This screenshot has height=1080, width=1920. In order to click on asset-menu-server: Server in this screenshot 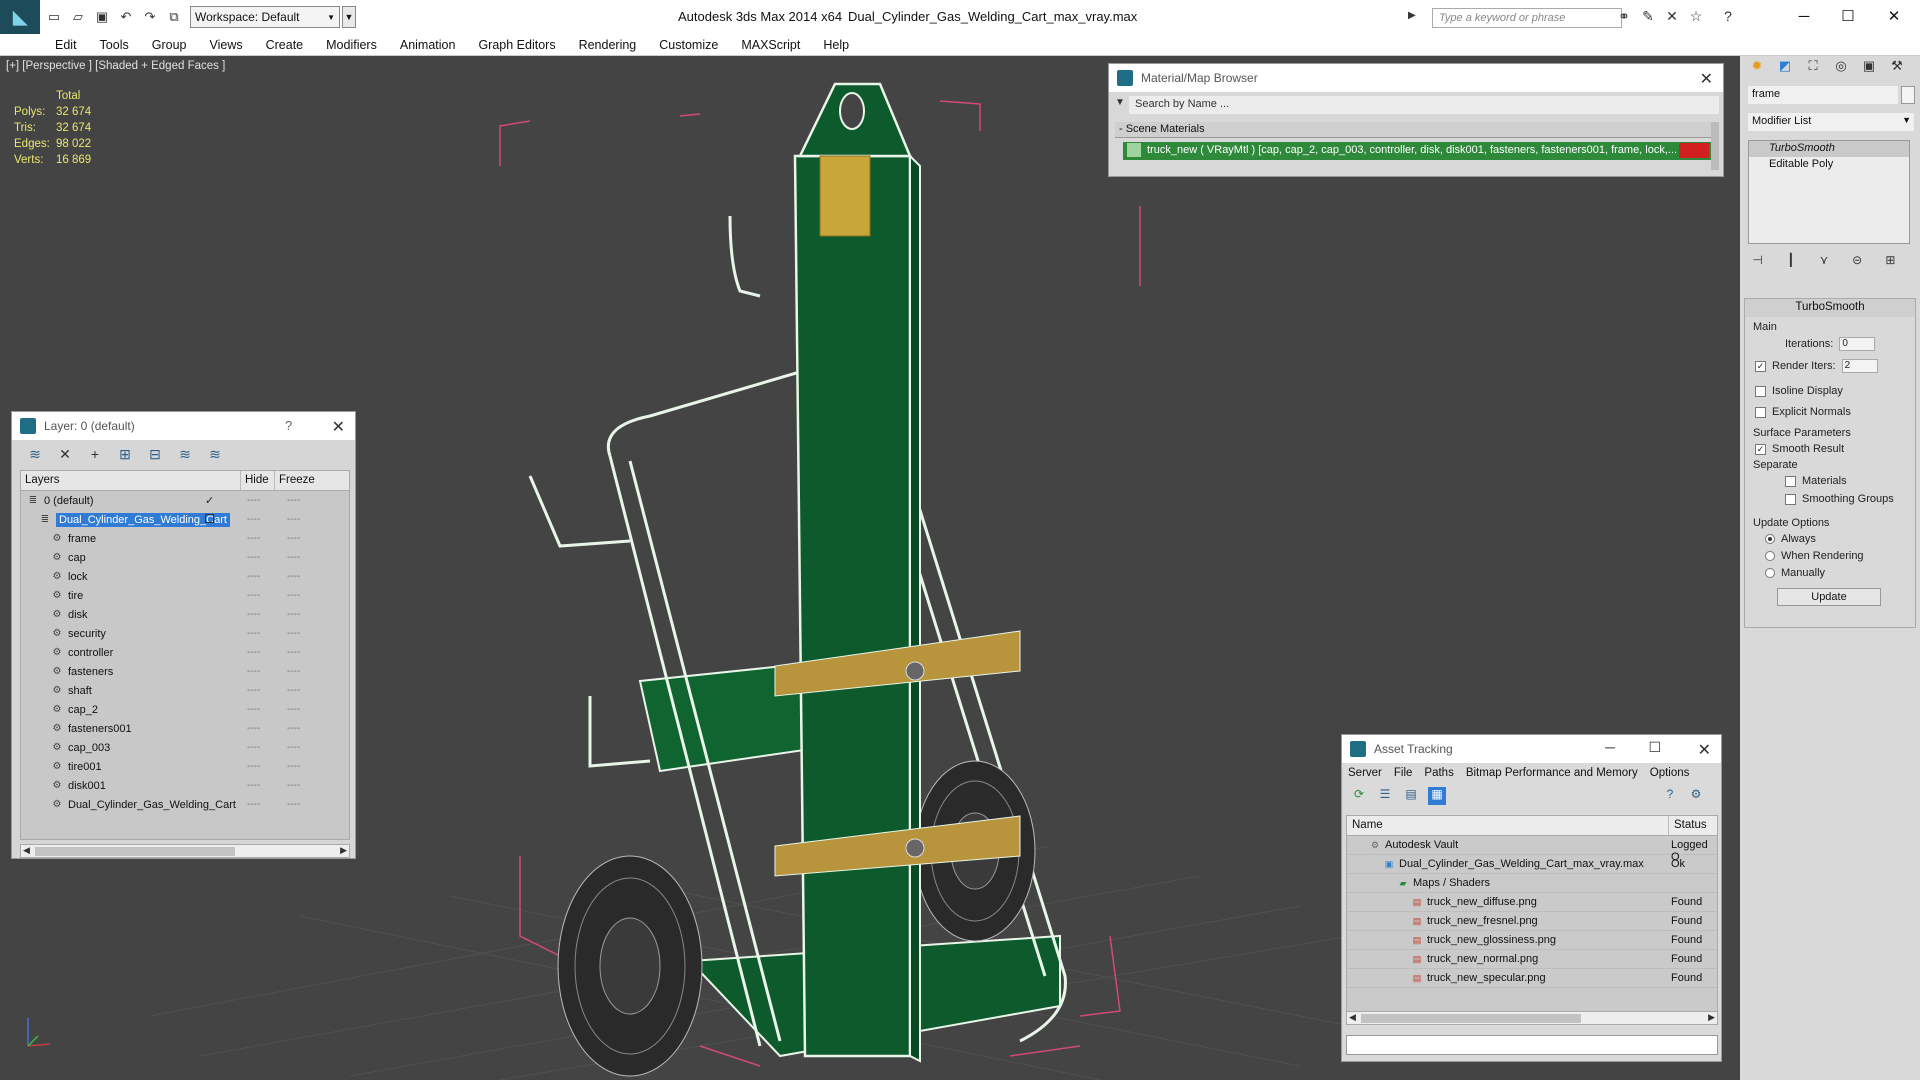, I will do `click(1365, 773)`.